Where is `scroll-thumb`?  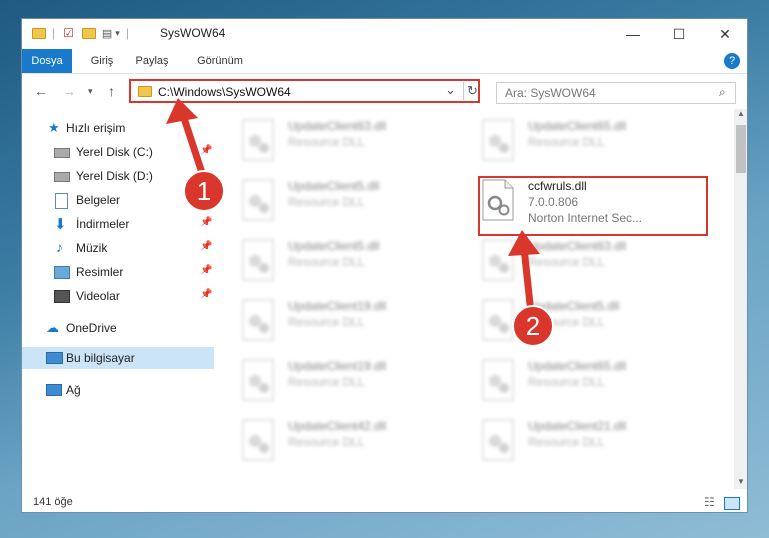
scroll-thumb is located at coordinates (741, 149).